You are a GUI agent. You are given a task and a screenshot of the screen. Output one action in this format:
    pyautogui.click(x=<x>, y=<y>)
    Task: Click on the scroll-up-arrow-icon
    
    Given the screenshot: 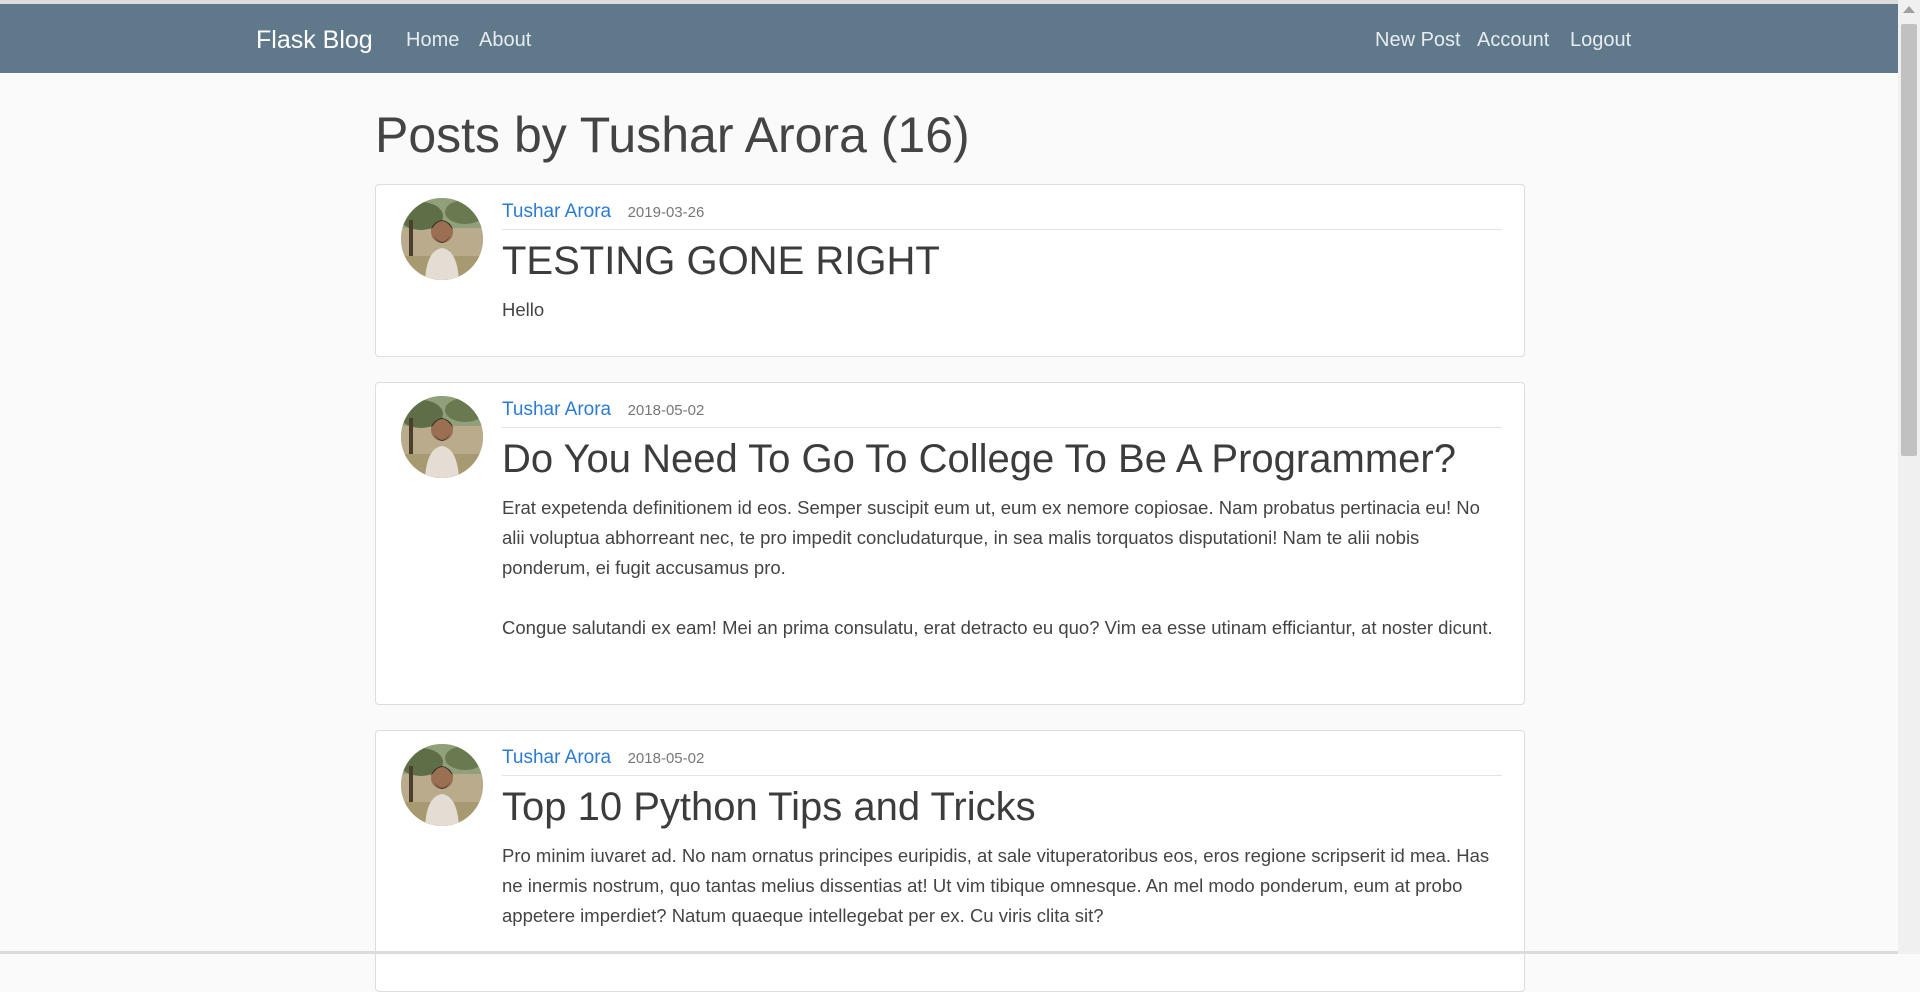 What is the action you would take?
    pyautogui.click(x=1909, y=9)
    